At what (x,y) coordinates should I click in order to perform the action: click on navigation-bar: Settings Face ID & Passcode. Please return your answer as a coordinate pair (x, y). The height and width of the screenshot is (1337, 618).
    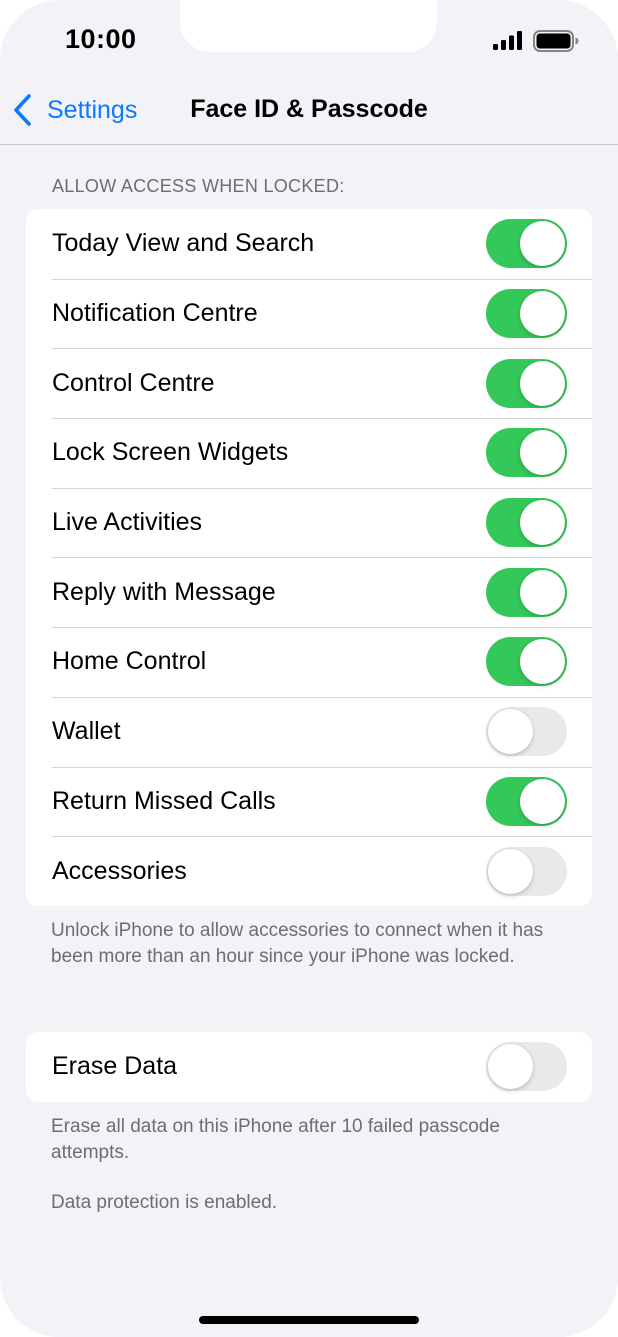
    Looking at the image, I should click on (309, 112).